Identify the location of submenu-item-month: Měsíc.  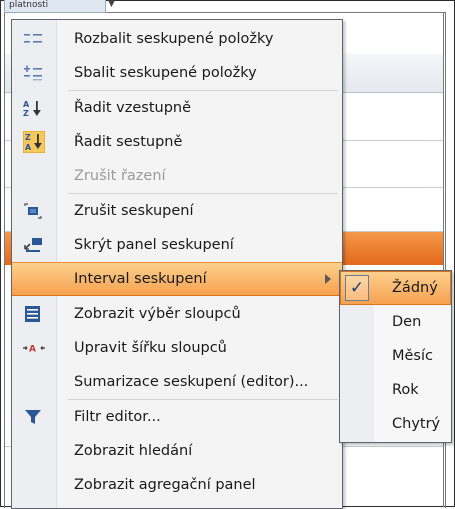
(395, 356).